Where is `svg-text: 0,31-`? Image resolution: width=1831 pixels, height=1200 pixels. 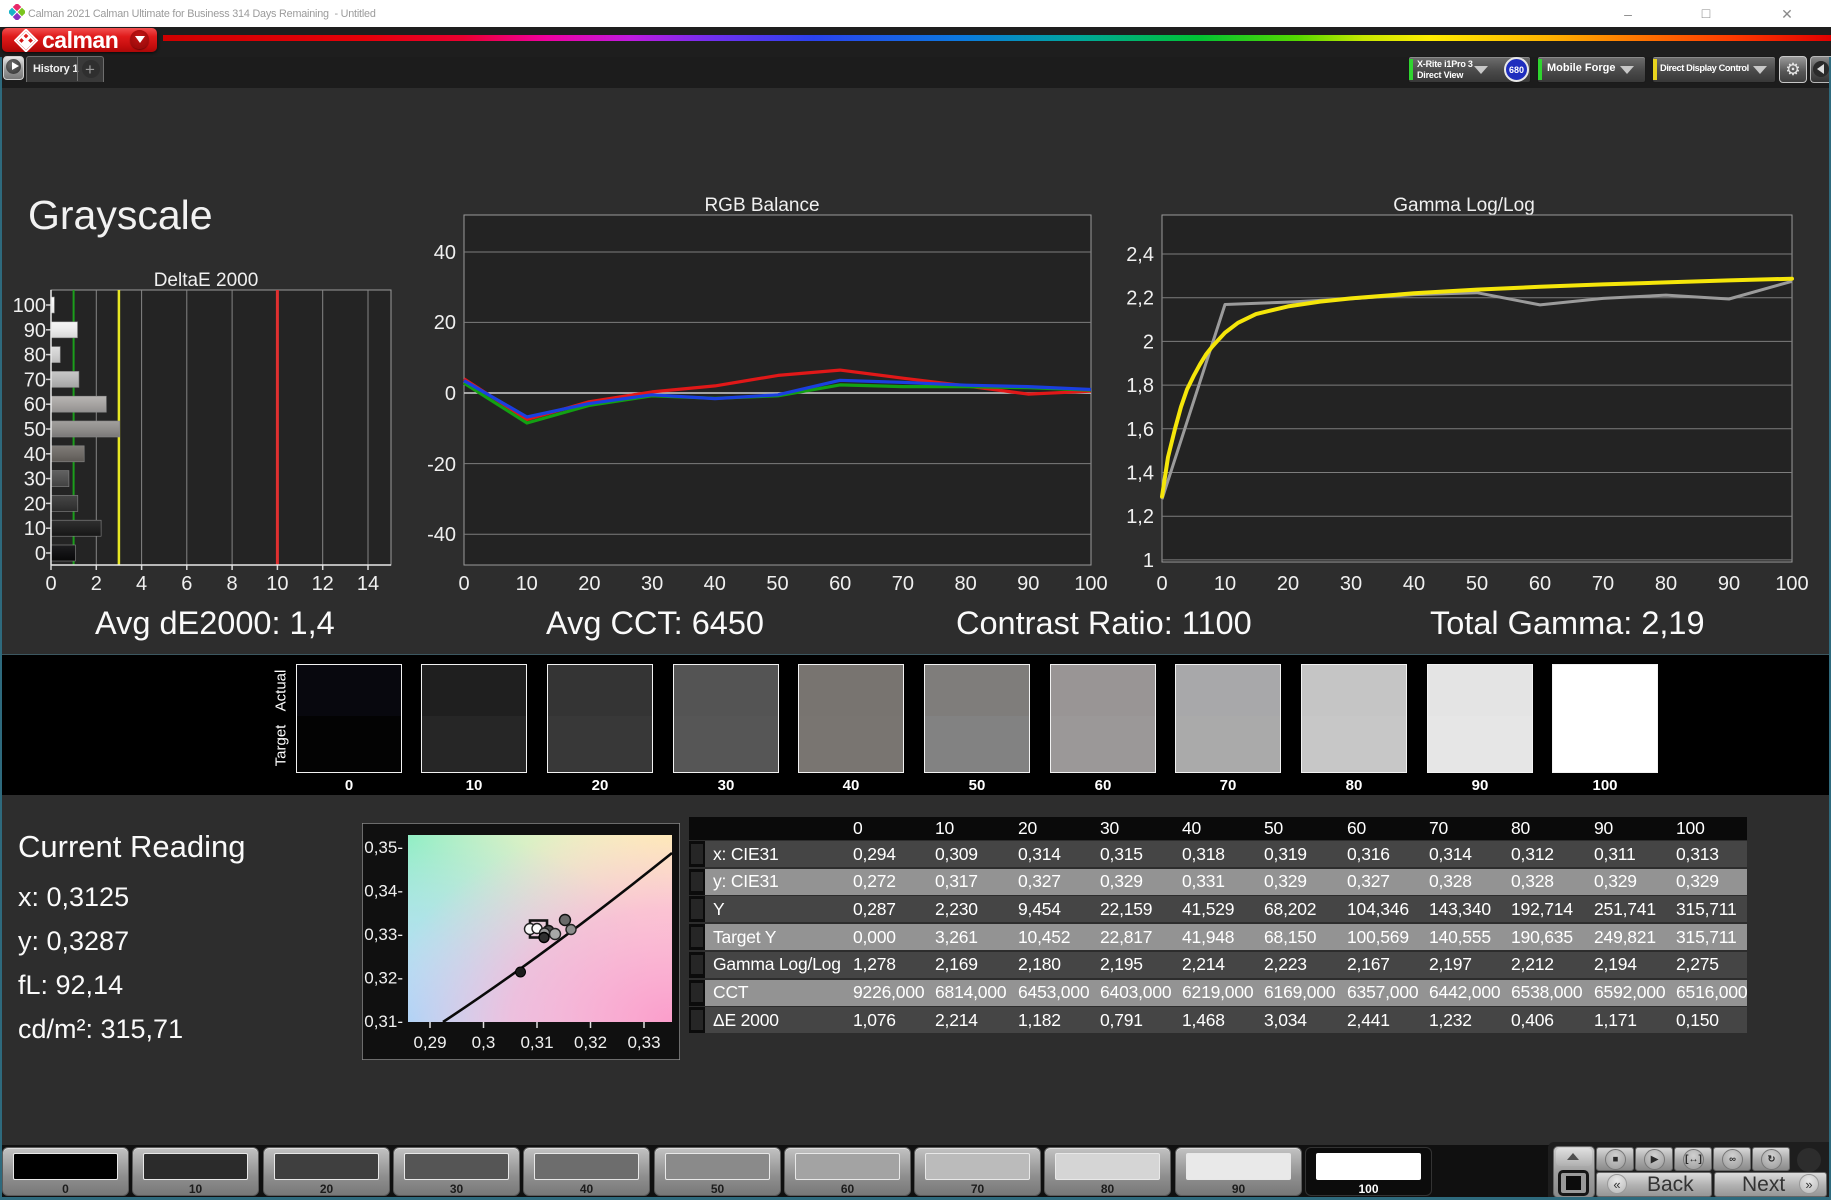 svg-text: 0,31- is located at coordinates (383, 1021).